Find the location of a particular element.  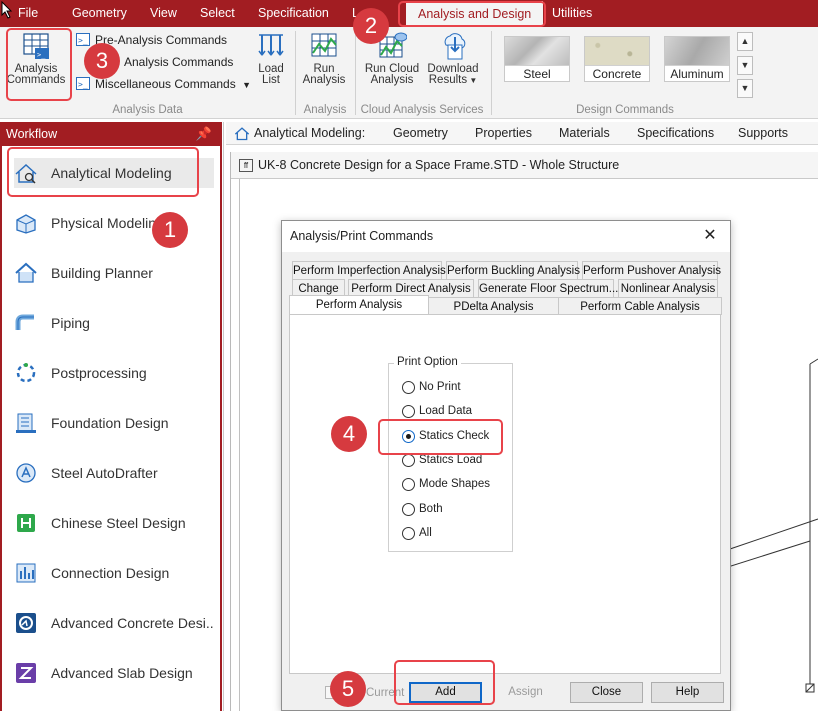

postprocessing-icon is located at coordinates (26, 373).